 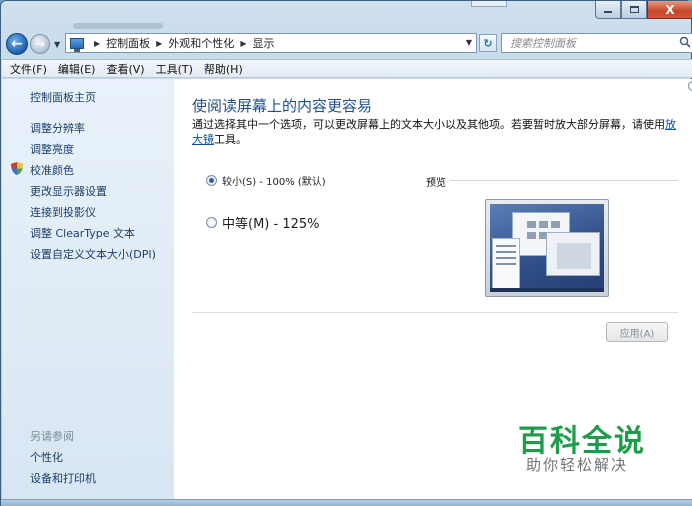 I want to click on shield-icon, so click(x=17, y=168).